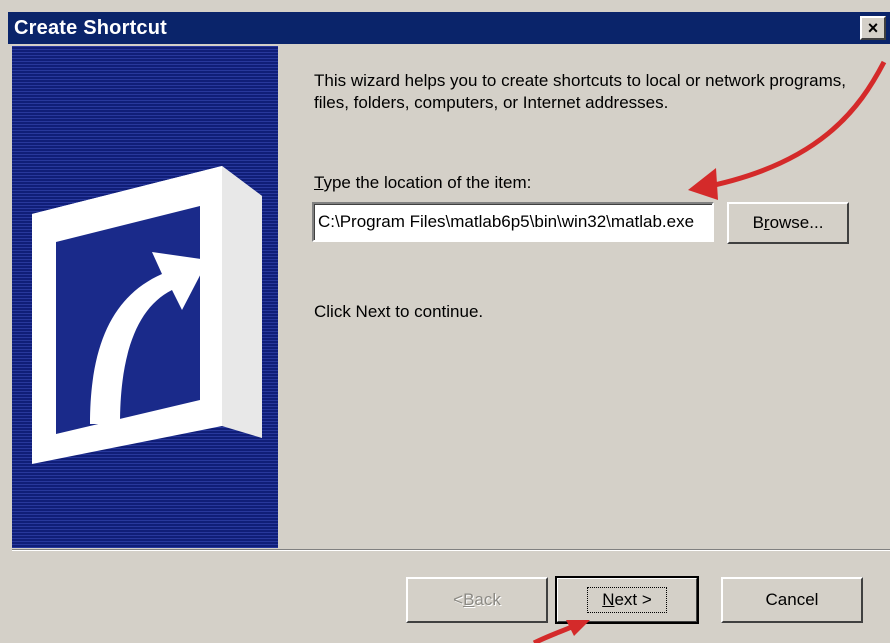 Image resolution: width=890 pixels, height=643 pixels. Describe the element at coordinates (91, 27) in the screenshot. I see `window-title: Create Shortcut` at that location.